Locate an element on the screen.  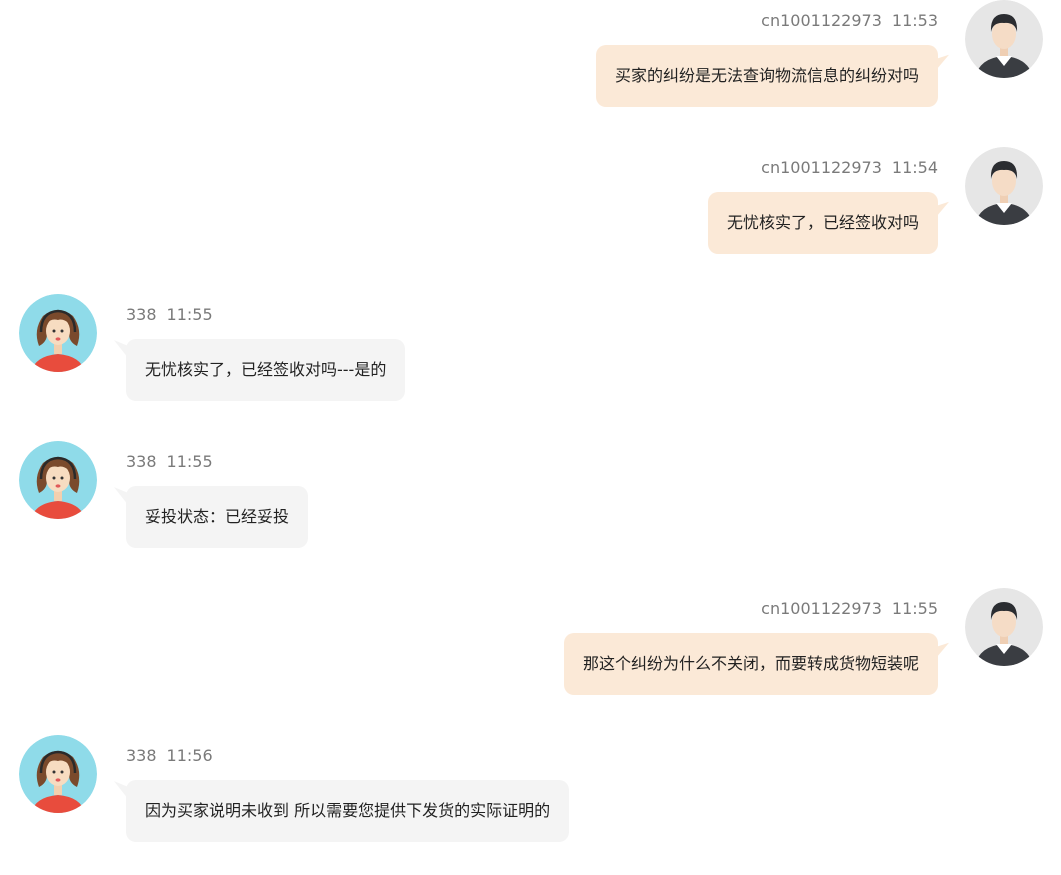
message-meta: cn1001122973 11:54 is located at coordinates (849, 167).